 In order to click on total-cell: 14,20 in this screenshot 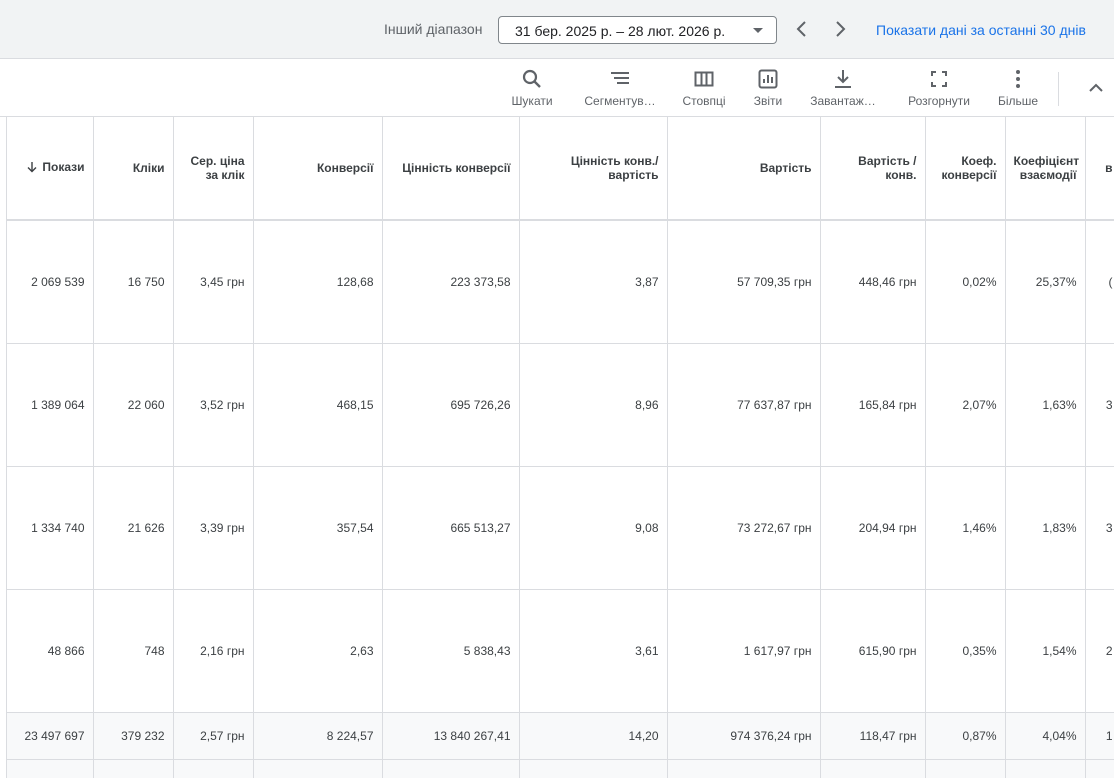, I will do `click(593, 736)`.